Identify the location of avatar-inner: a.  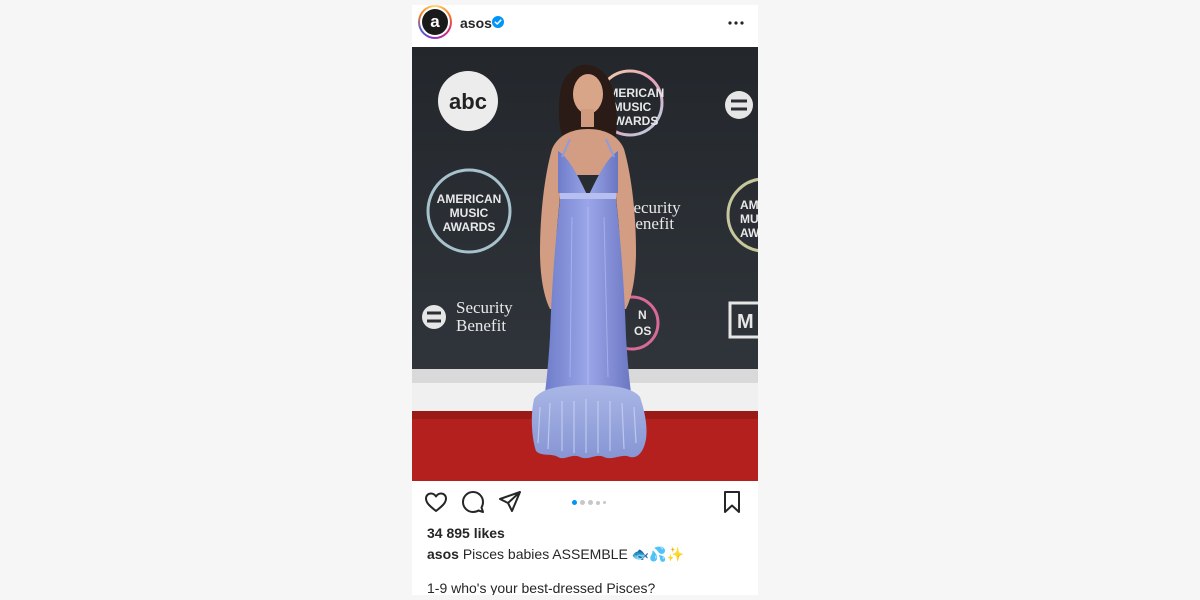
(435, 22).